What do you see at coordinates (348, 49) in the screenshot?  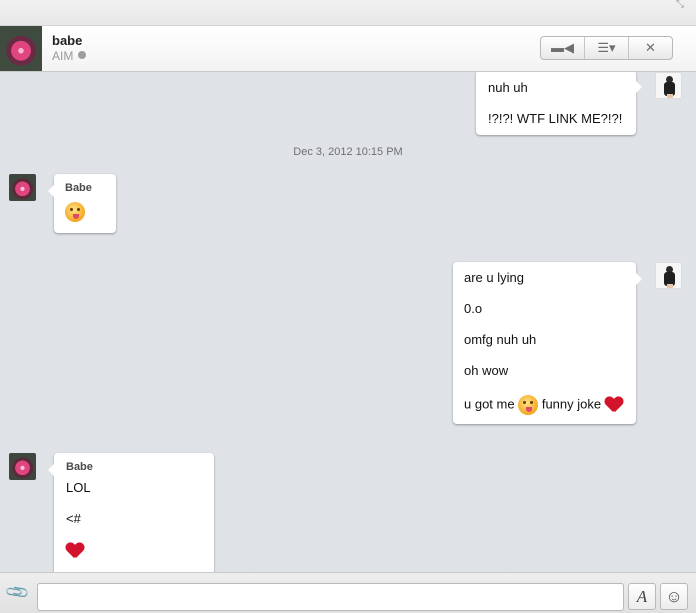 I see `conversation-header: babe AIM ▬◀ ☰▾ ✕` at bounding box center [348, 49].